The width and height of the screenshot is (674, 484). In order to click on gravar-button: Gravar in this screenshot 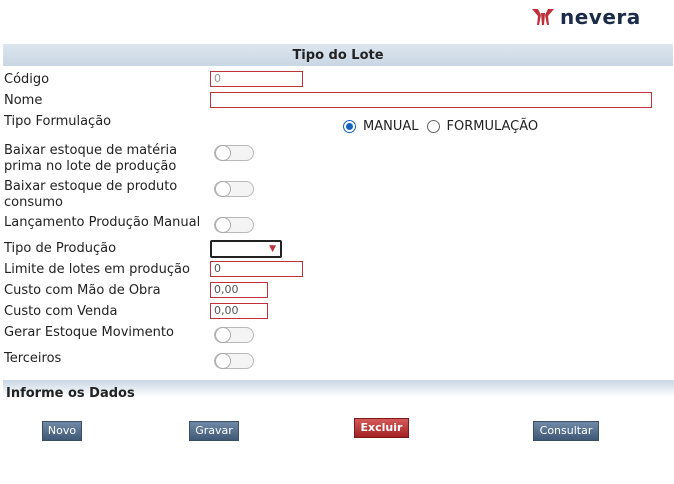, I will do `click(214, 431)`.